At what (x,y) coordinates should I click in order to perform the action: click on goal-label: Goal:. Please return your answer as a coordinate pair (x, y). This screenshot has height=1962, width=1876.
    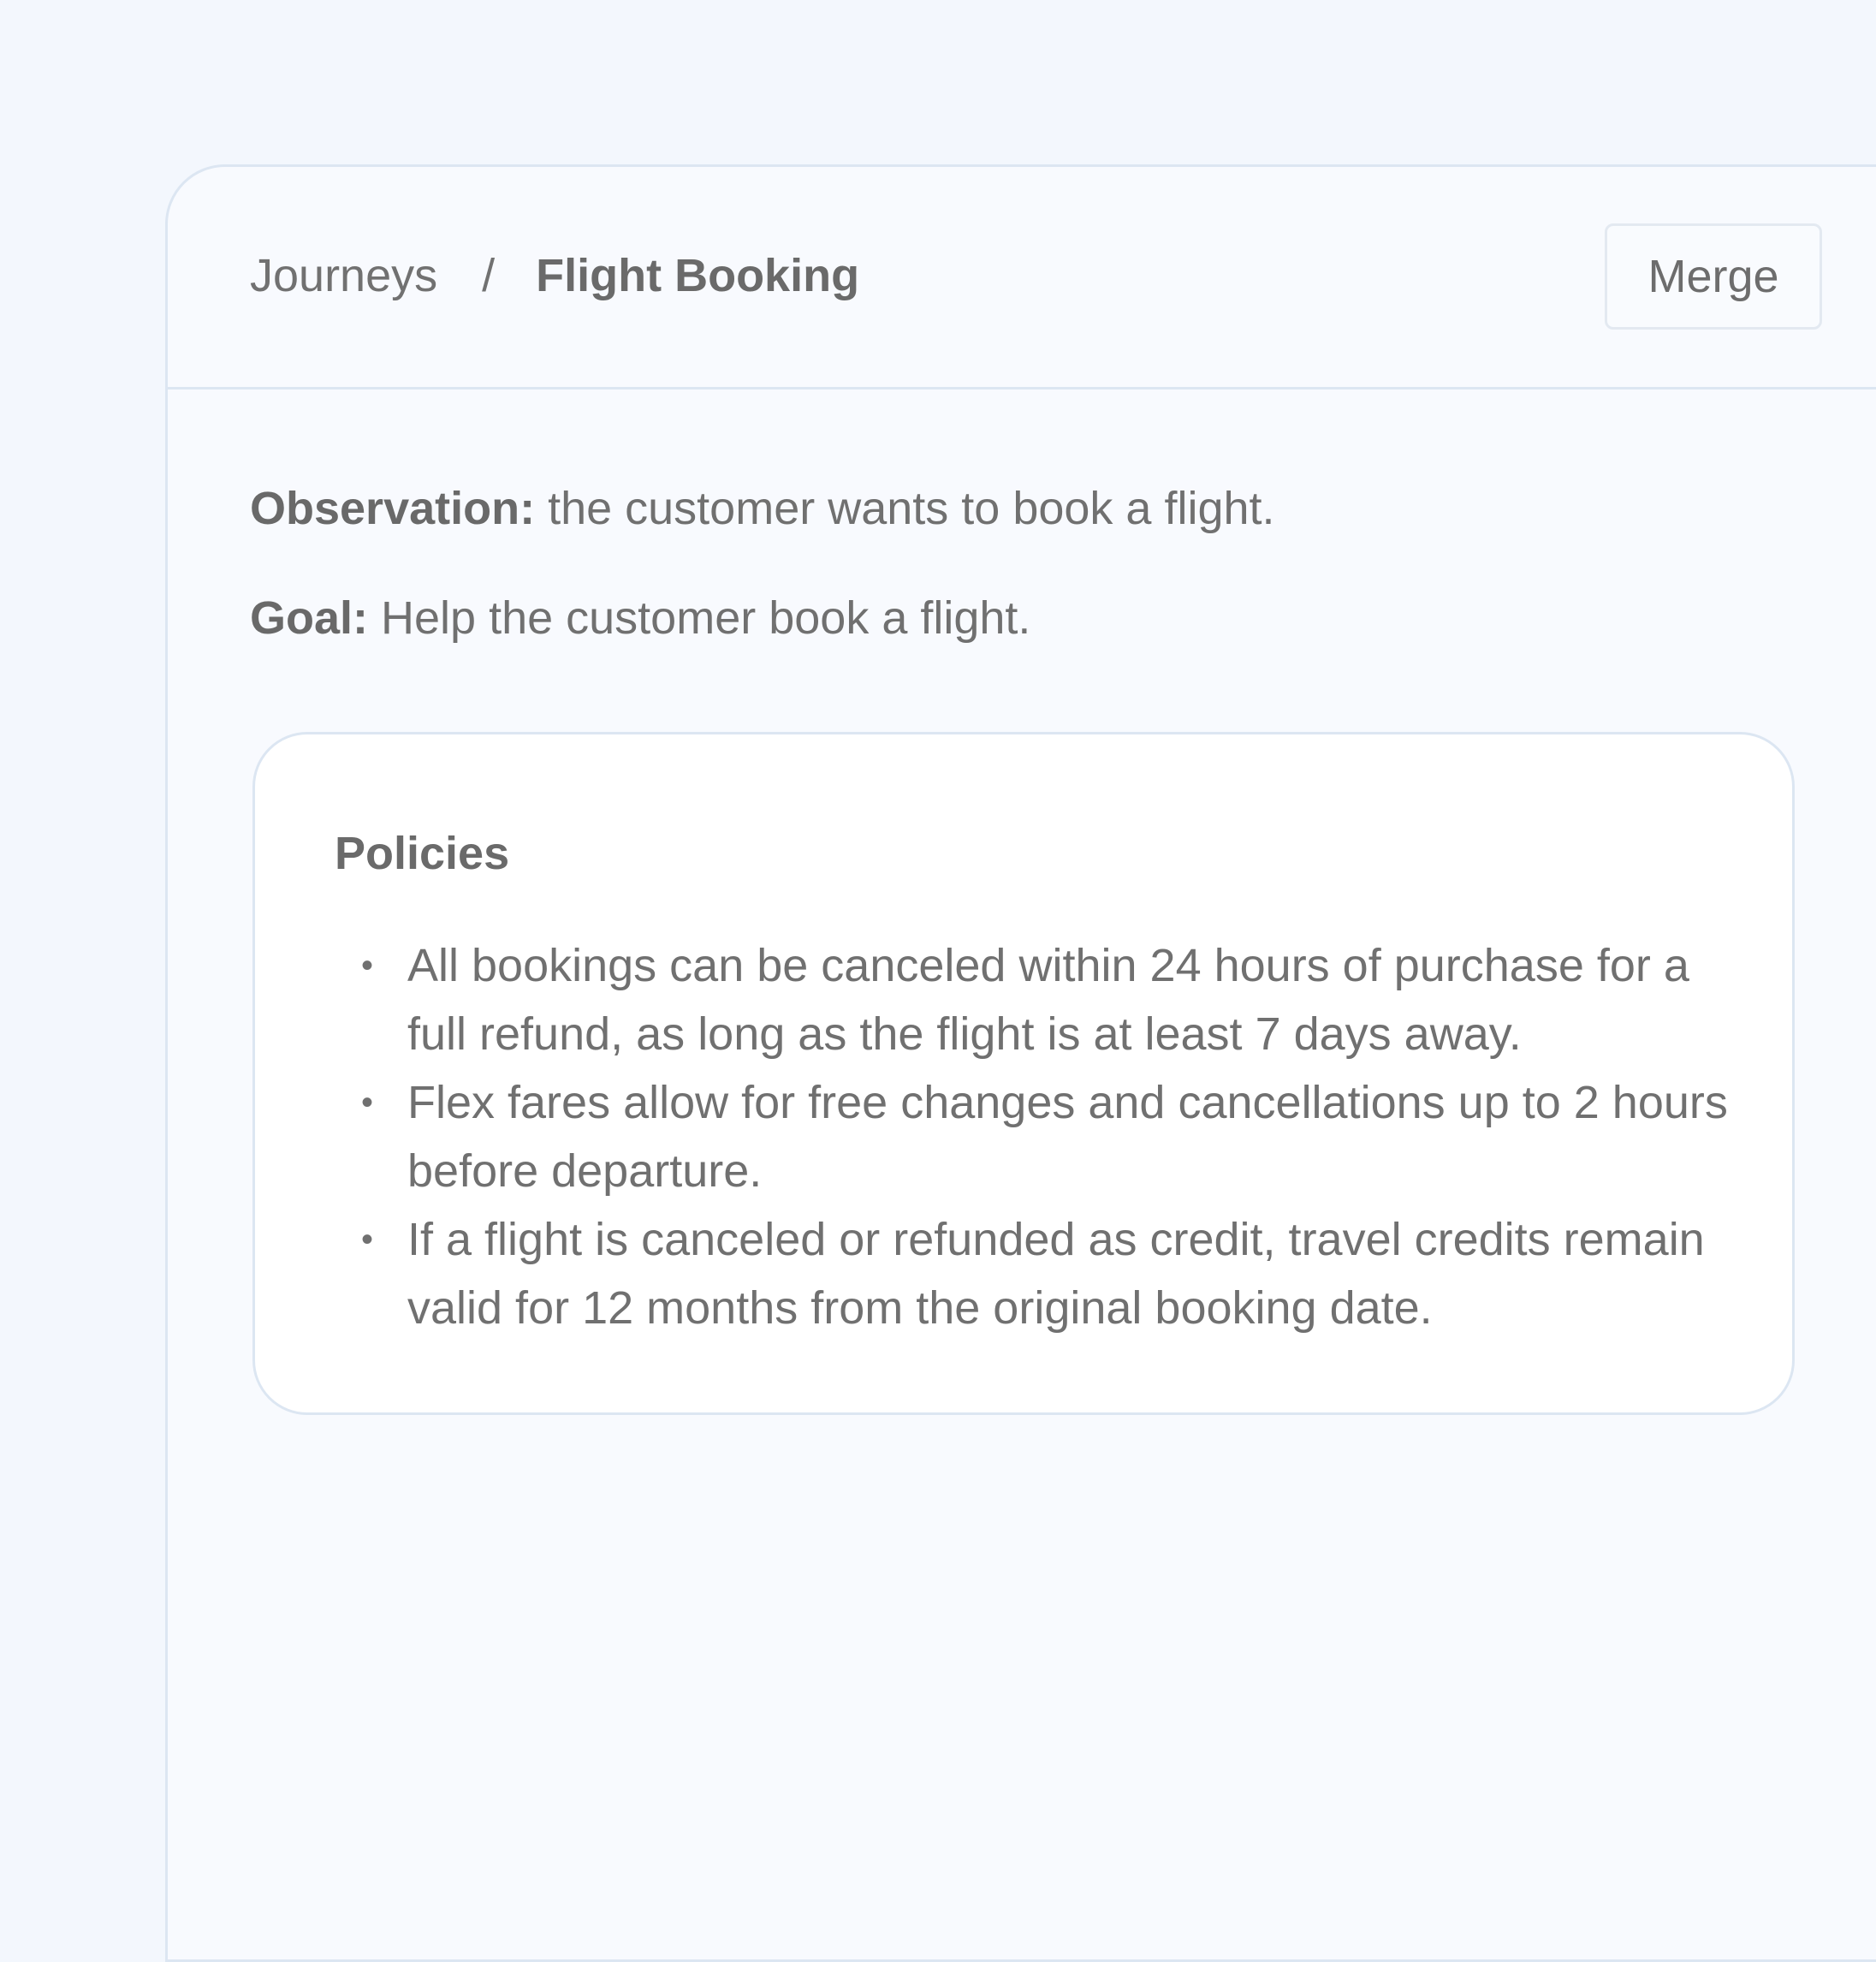
    Looking at the image, I should click on (309, 618).